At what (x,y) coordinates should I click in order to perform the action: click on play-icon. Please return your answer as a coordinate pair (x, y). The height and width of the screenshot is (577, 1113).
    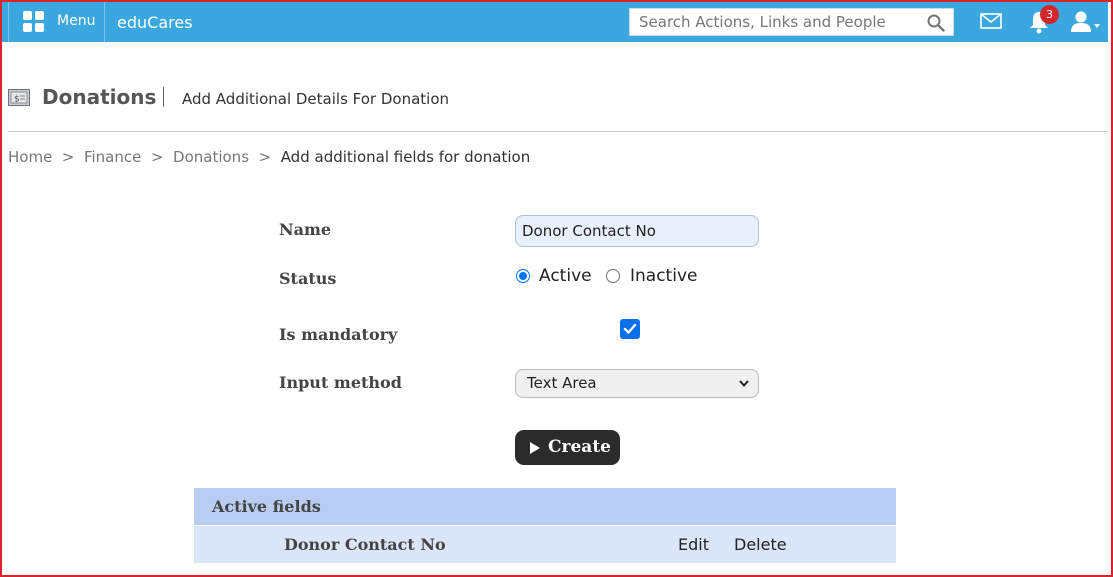
    Looking at the image, I should click on (535, 448).